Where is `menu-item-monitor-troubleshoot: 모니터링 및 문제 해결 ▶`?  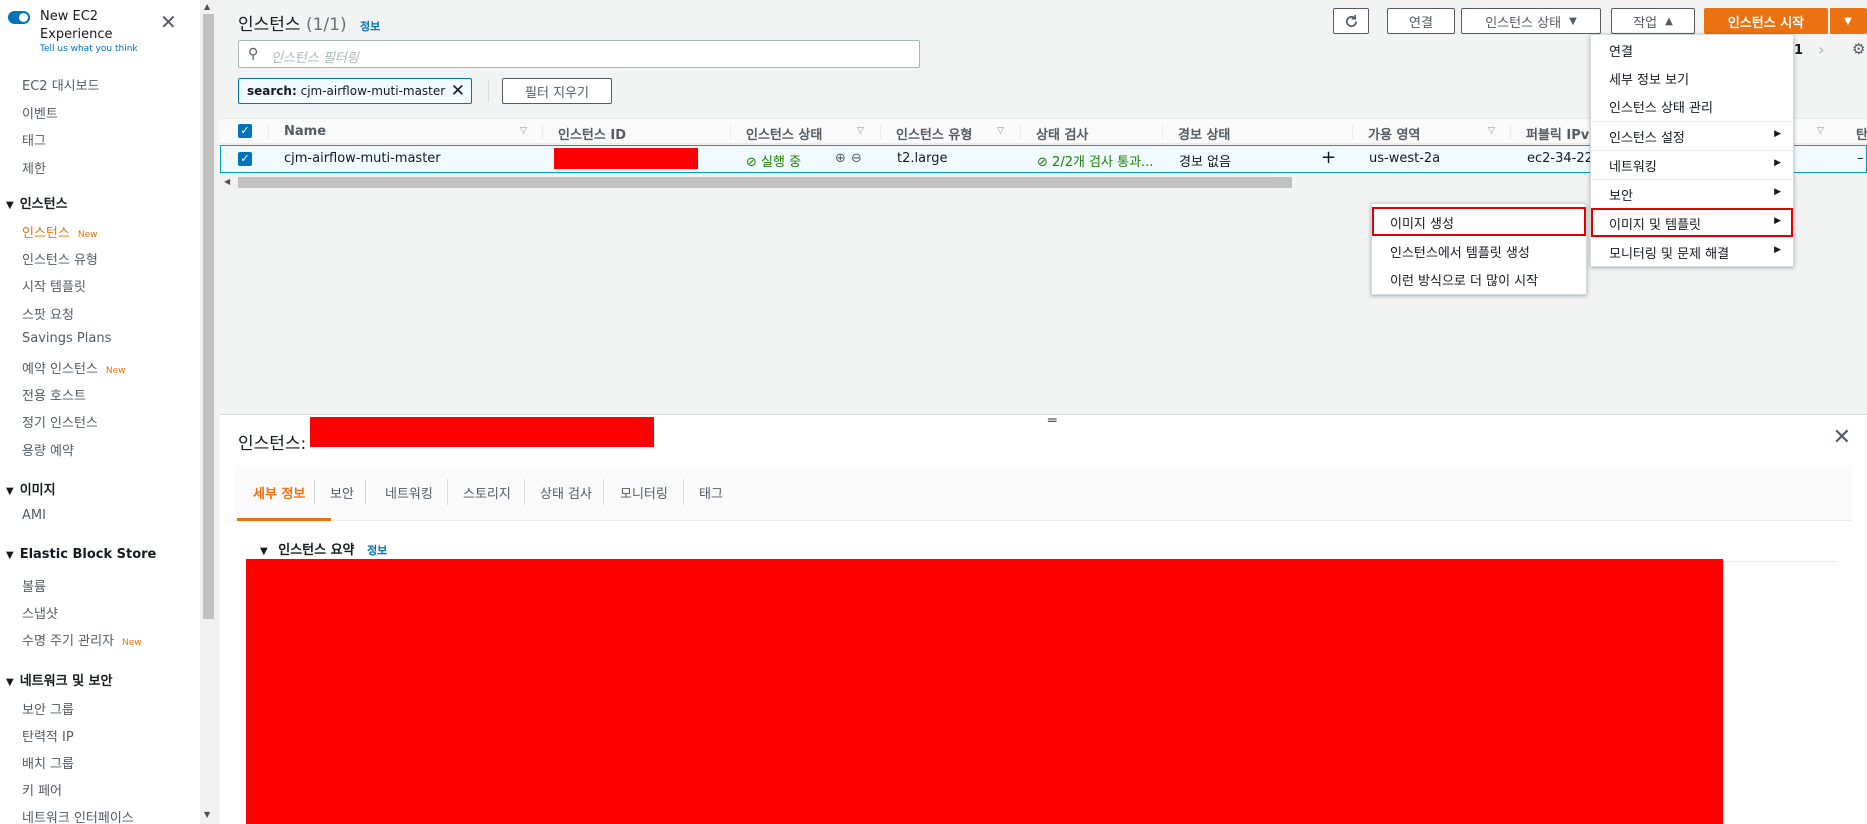
menu-item-monitor-troubleshoot: 모니터링 및 문제 해결 ▶ is located at coordinates (1692, 251).